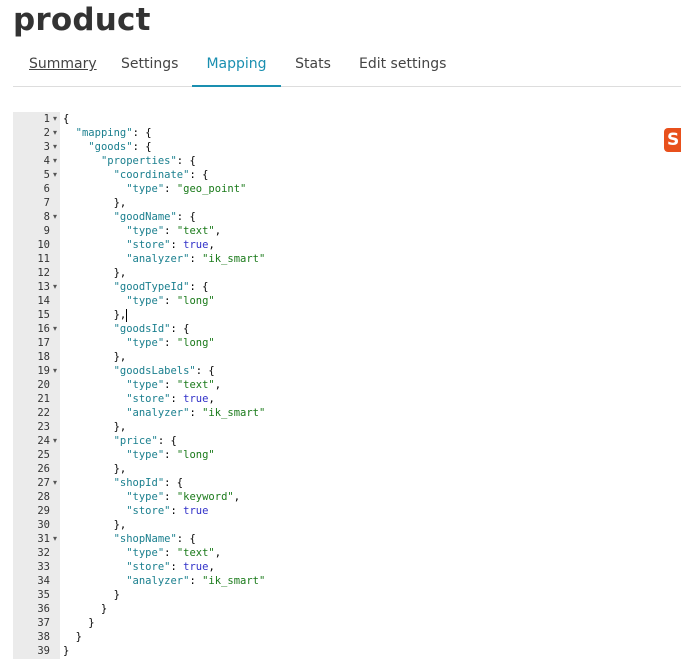  What do you see at coordinates (43, 525) in the screenshot?
I see `line-number: 30` at bounding box center [43, 525].